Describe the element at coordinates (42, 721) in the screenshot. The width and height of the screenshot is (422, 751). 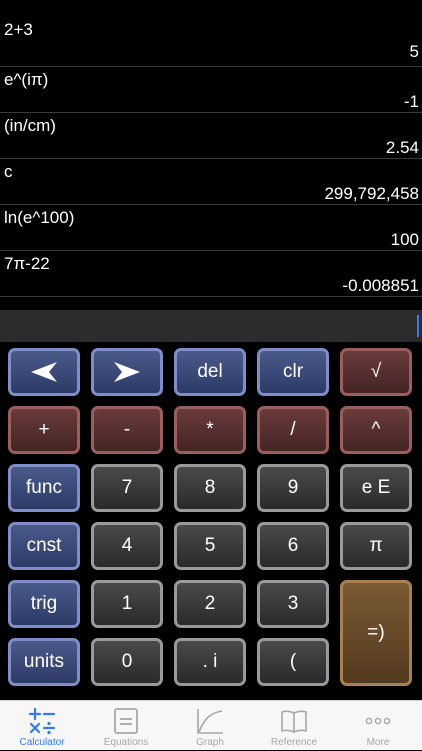
I see `calculator-icon` at that location.